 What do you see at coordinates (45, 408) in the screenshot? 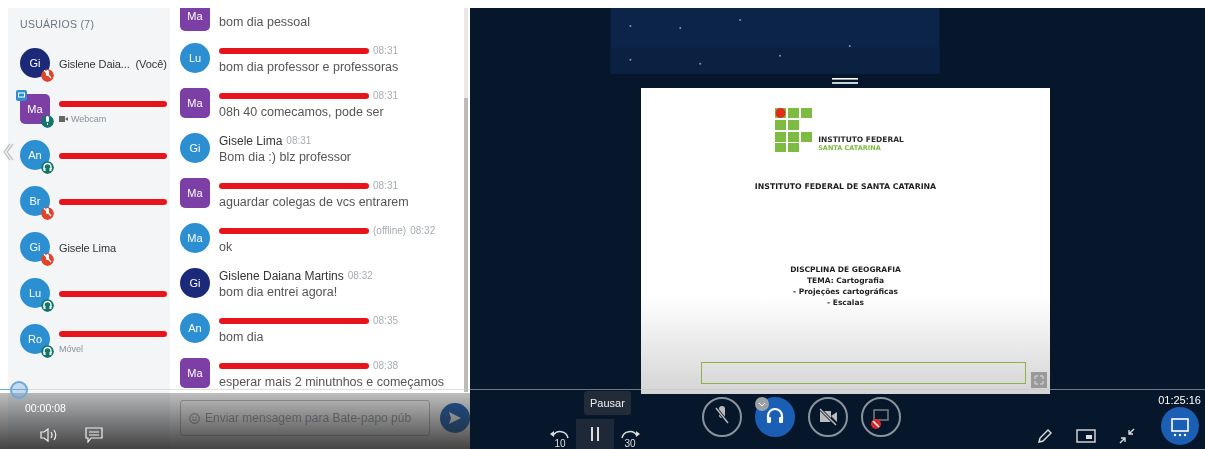
I see `elapsed-time: 00:00:08` at bounding box center [45, 408].